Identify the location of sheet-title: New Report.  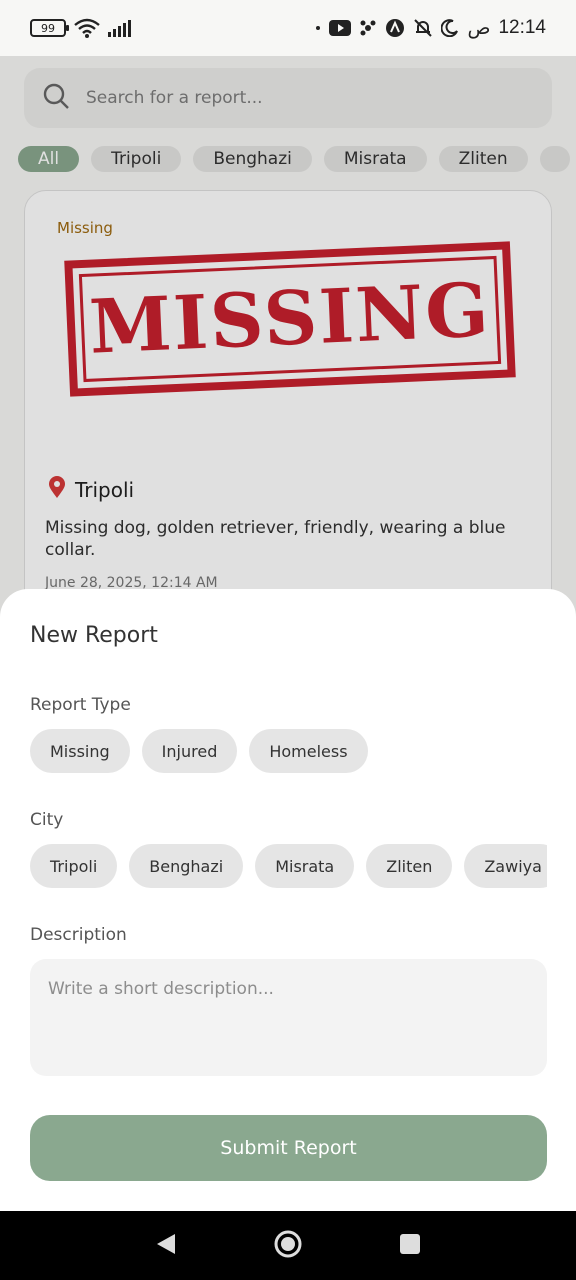
(94, 635).